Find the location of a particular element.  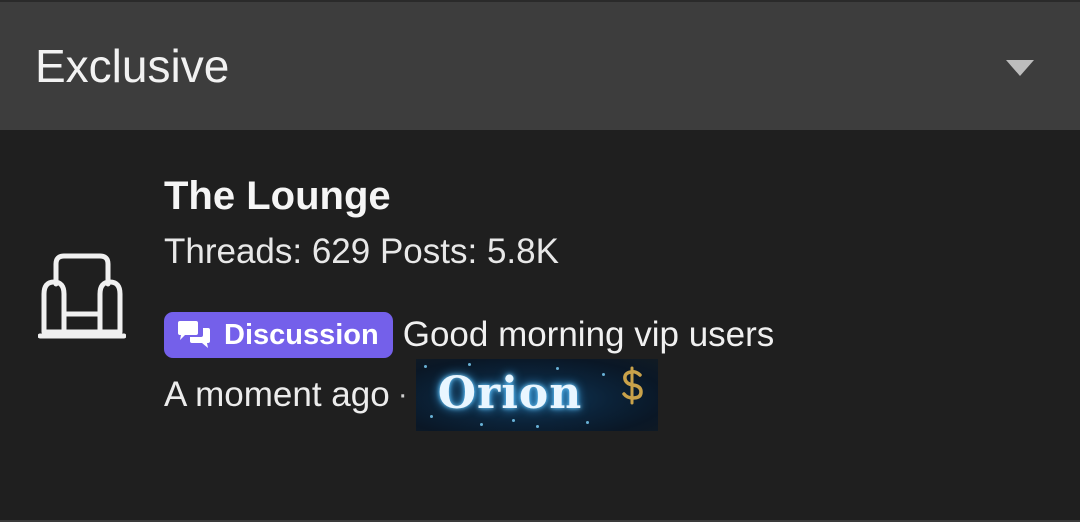

chat-bubbles-icon is located at coordinates (194, 334).